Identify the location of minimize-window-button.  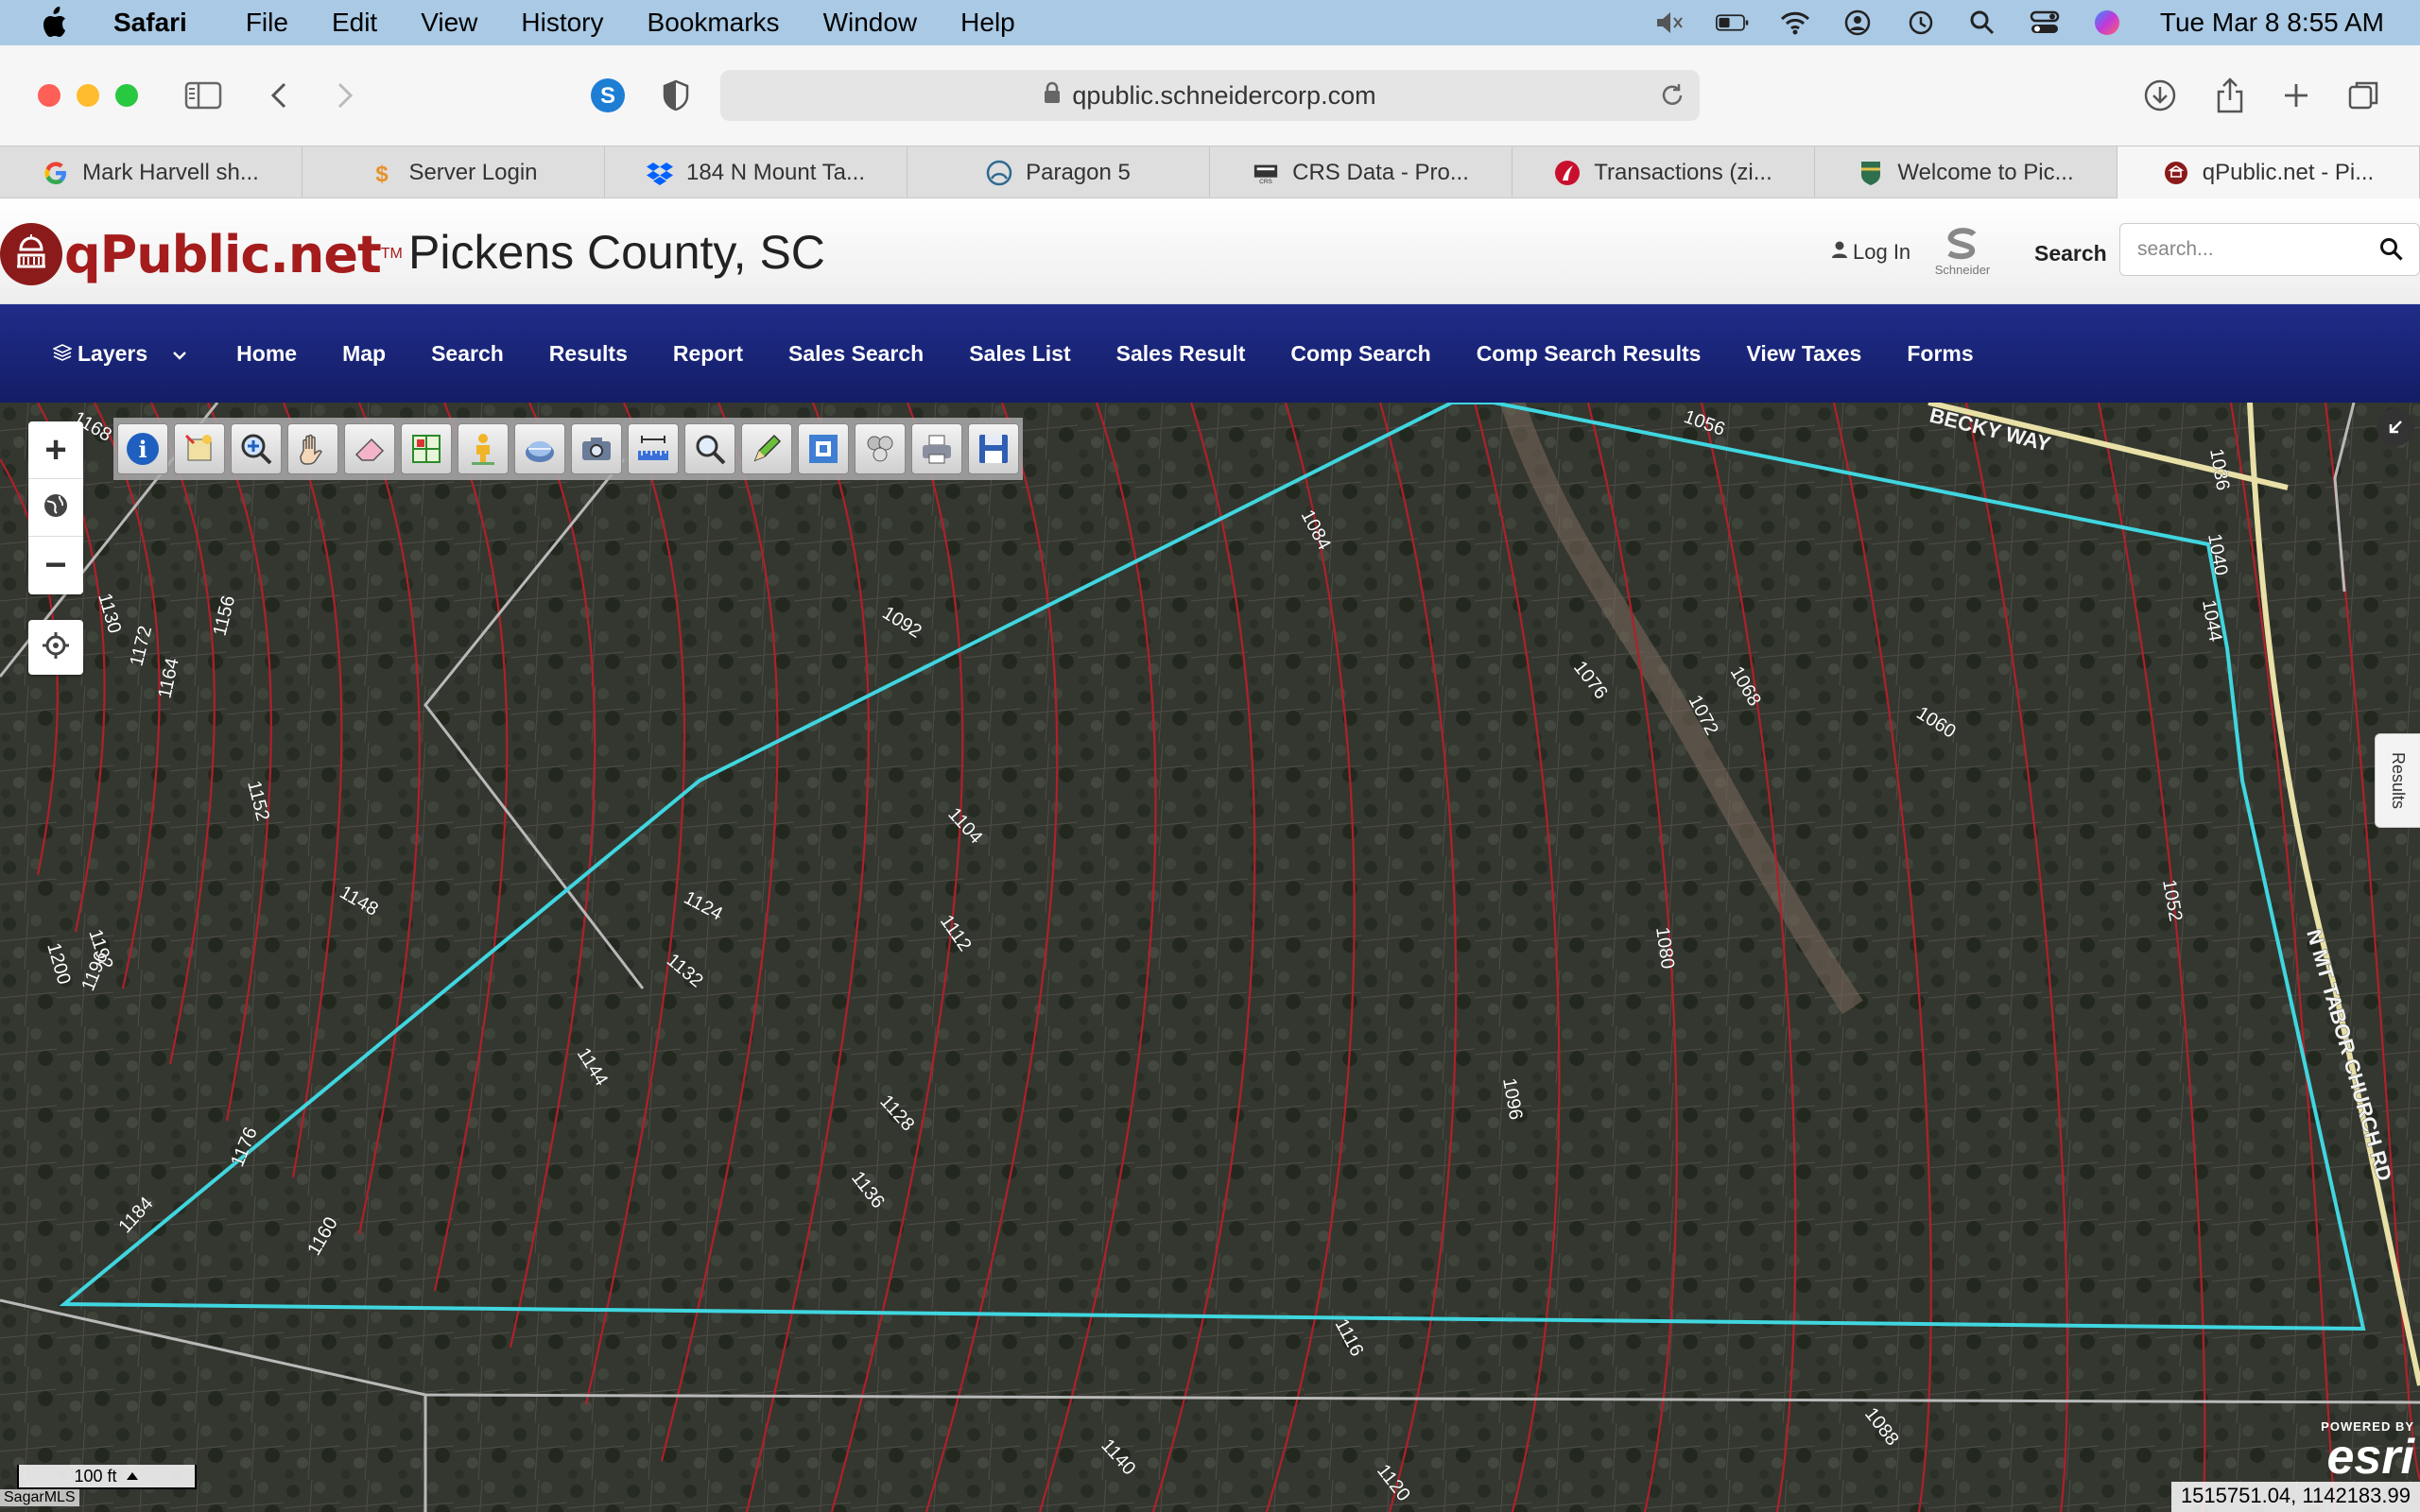
(88, 95).